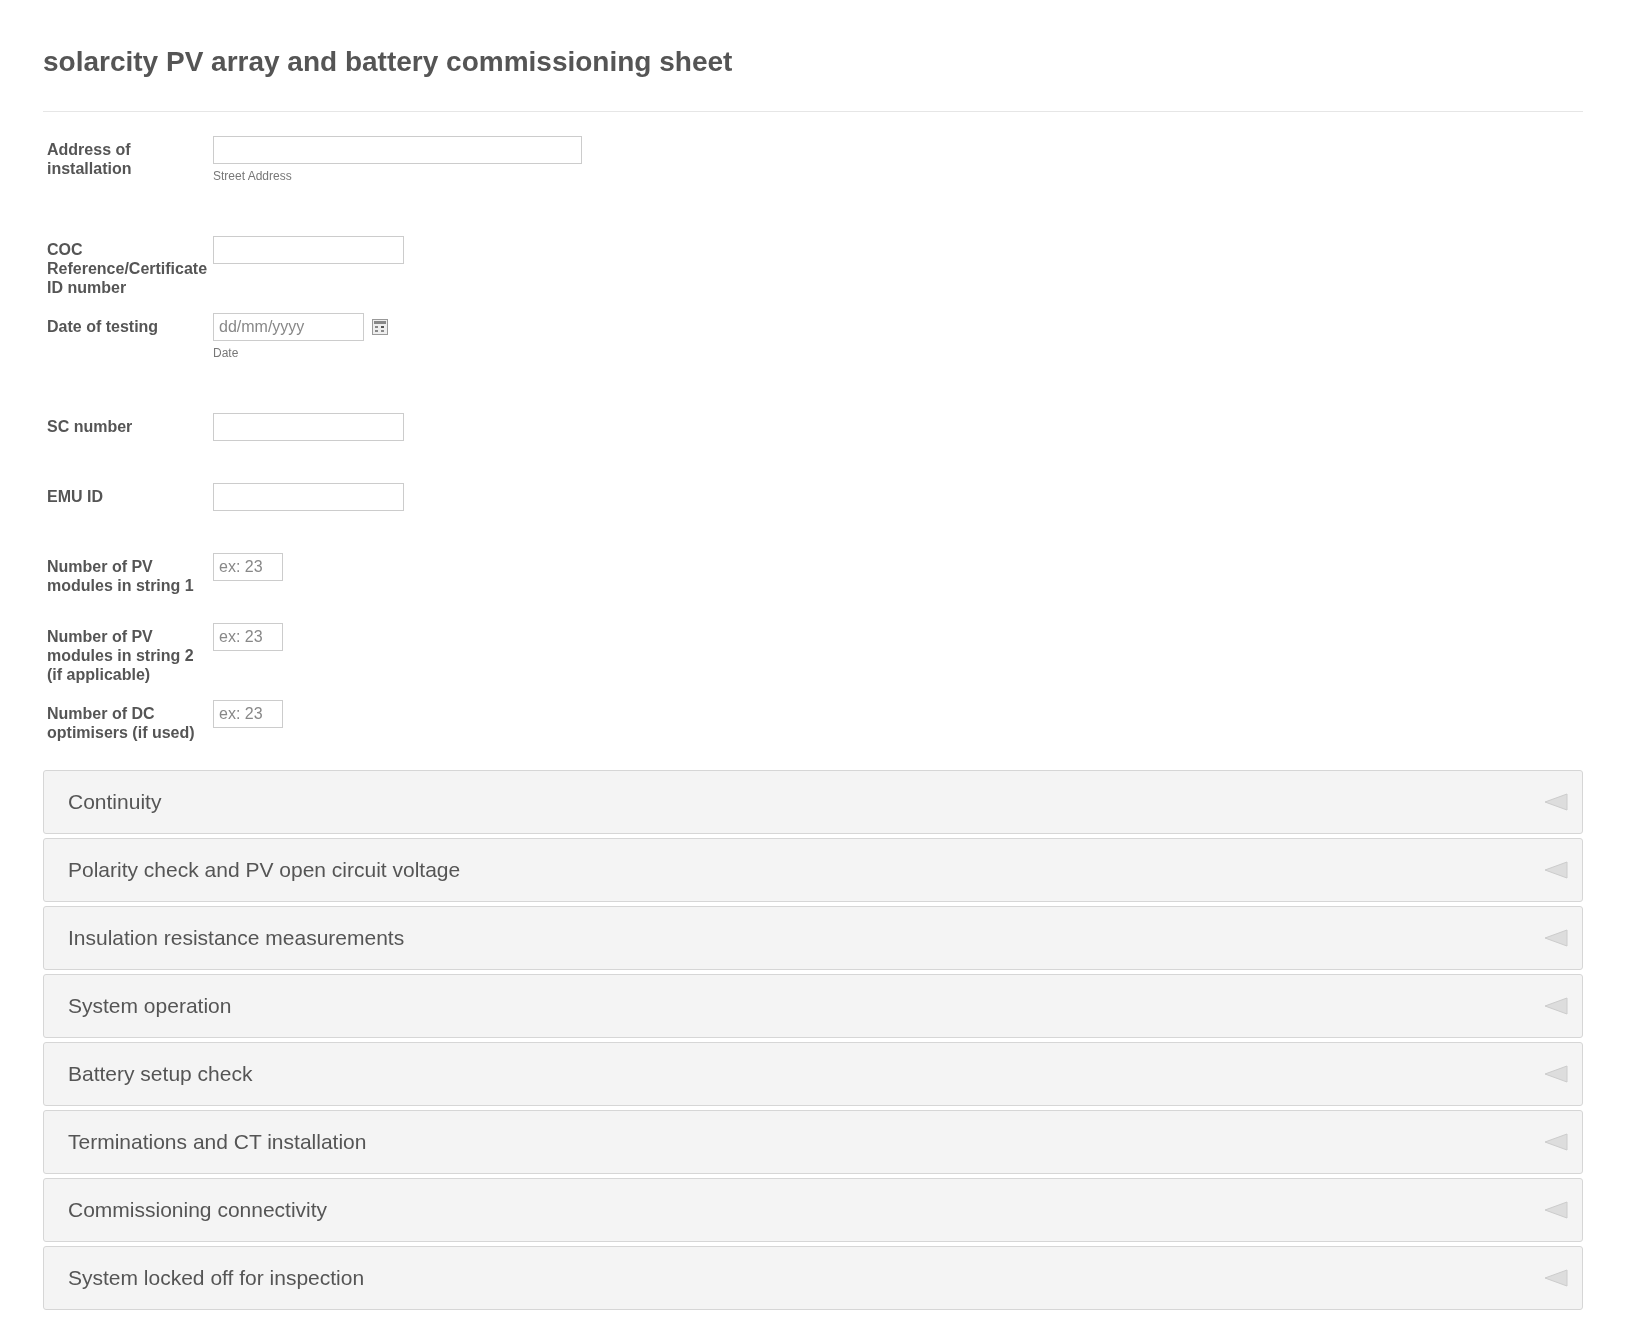 The image size is (1628, 1340). What do you see at coordinates (127, 268) in the screenshot?
I see `field-label: COC Reference/Certificate ID number` at bounding box center [127, 268].